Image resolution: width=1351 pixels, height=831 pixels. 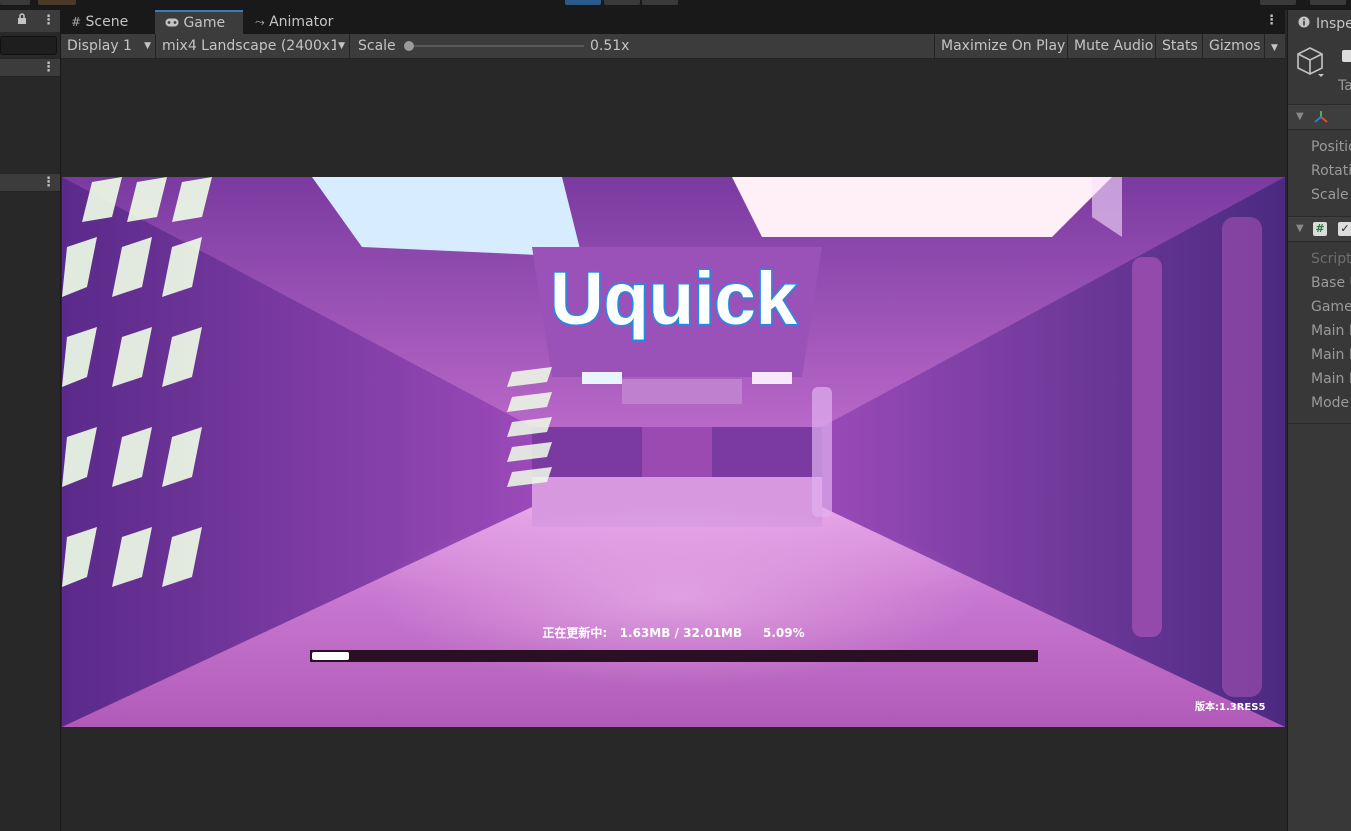 I want to click on mute-audio-toggle: Mute Audio, so click(x=1112, y=46).